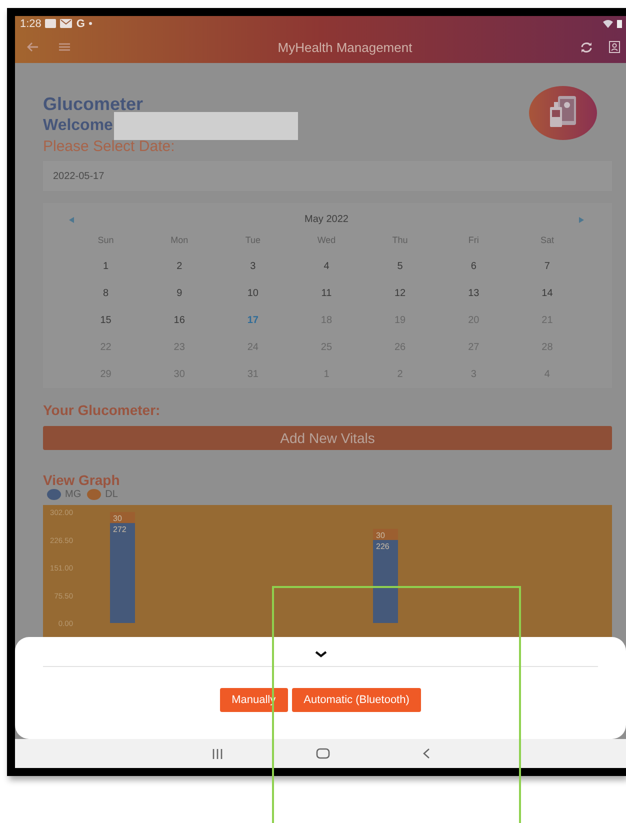 This screenshot has width=626, height=823. Describe the element at coordinates (400, 271) in the screenshot. I see `calendar-day: 5` at that location.